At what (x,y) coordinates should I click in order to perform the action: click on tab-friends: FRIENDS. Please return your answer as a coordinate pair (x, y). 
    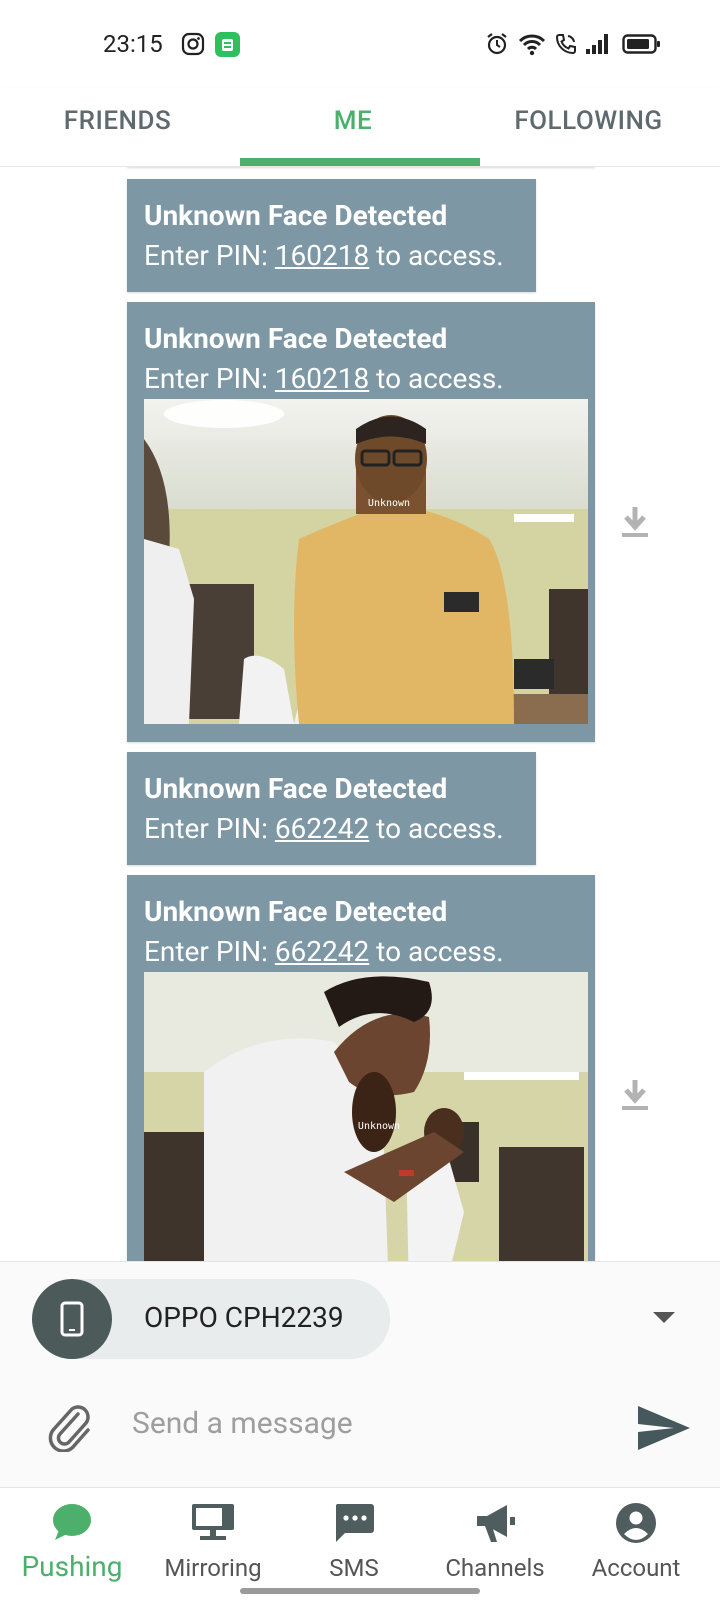
    Looking at the image, I should click on (117, 126).